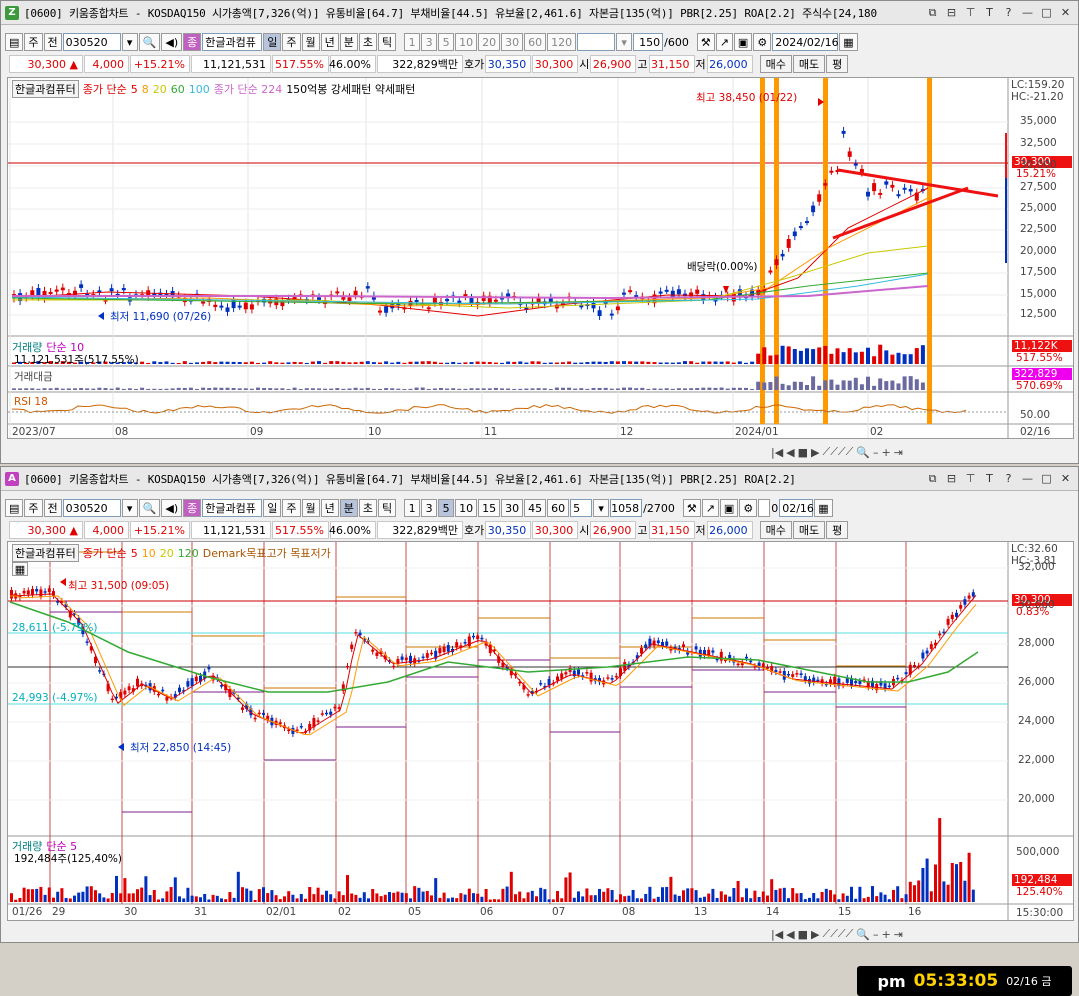 The height and width of the screenshot is (996, 1079). What do you see at coordinates (790, 934) in the screenshot?
I see `prev-icon: ◀` at bounding box center [790, 934].